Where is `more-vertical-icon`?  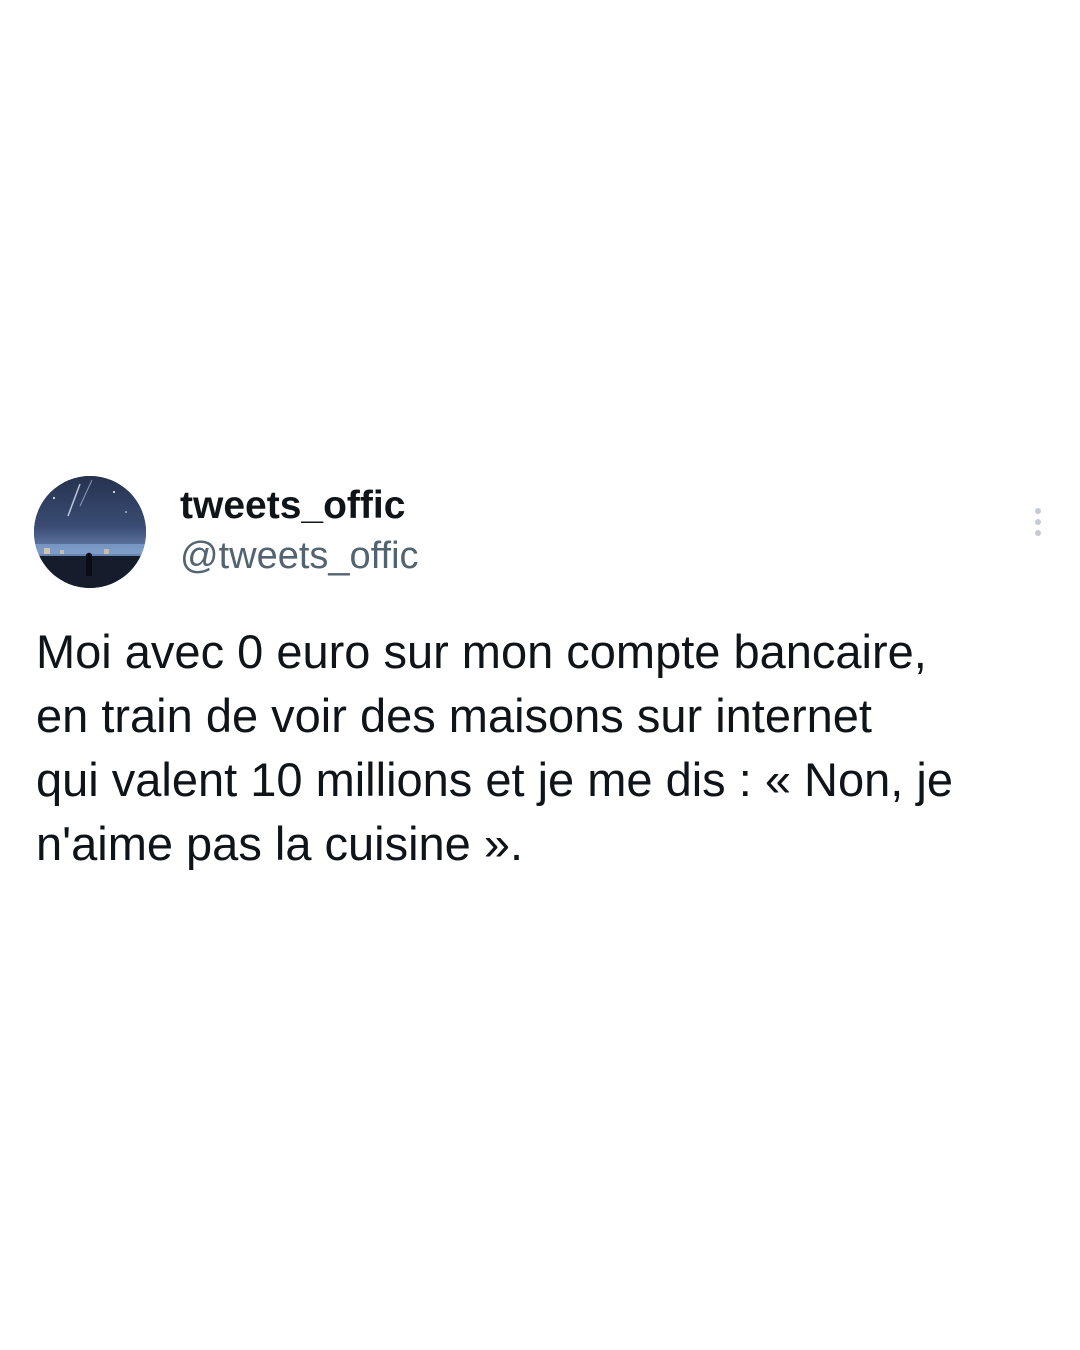
more-vertical-icon is located at coordinates (1038, 511).